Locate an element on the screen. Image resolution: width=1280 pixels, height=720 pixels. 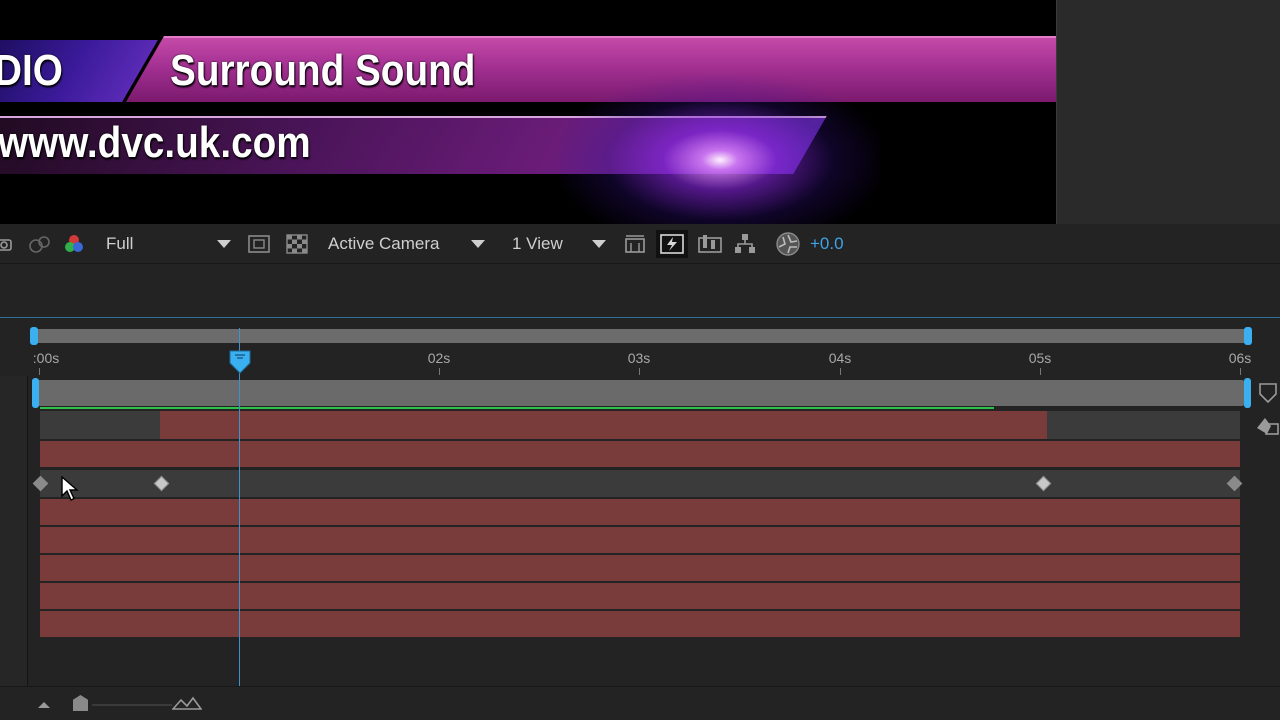
layer-switches-column is located at coordinates (14, 531).